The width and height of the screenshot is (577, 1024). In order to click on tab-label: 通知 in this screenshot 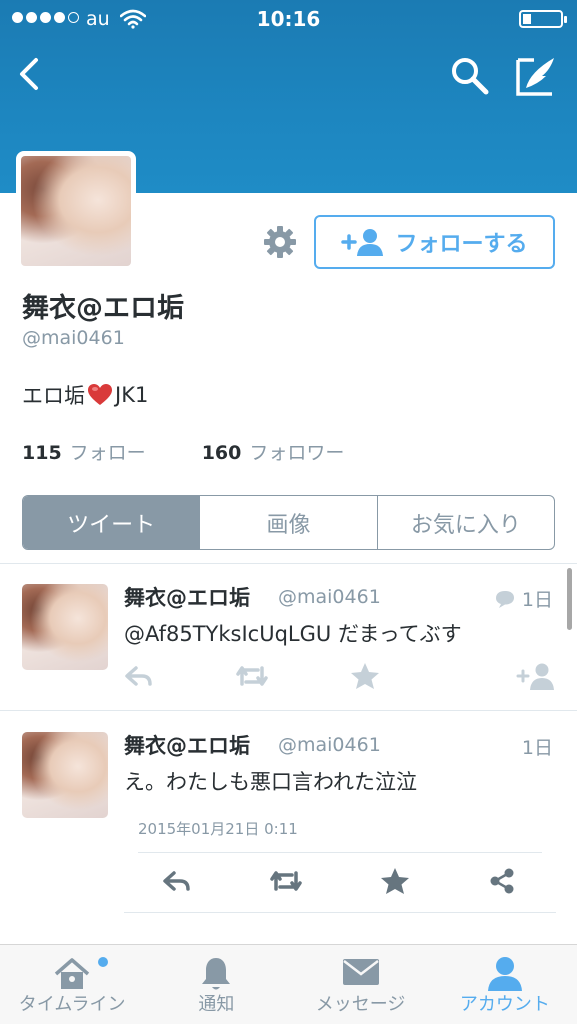, I will do `click(216, 1004)`.